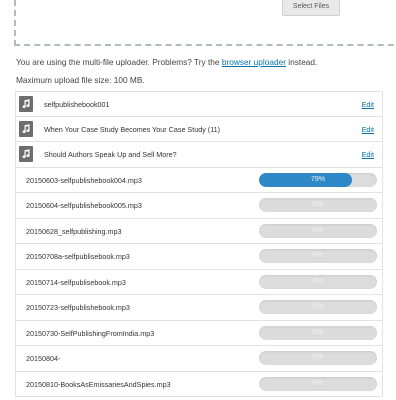  Describe the element at coordinates (205, 23) in the screenshot. I see `drag-drop-area: Select Files` at that location.